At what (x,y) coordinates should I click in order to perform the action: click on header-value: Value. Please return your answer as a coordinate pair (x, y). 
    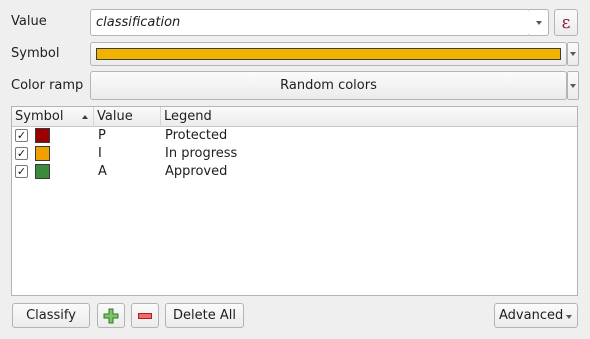
    Looking at the image, I should click on (127, 117).